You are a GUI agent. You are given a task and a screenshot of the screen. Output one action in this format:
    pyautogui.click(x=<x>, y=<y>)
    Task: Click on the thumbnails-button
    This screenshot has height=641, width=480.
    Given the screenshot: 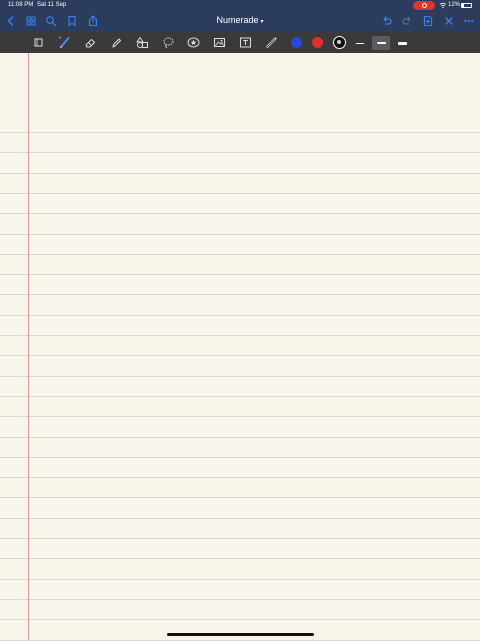 What is the action you would take?
    pyautogui.click(x=31, y=21)
    